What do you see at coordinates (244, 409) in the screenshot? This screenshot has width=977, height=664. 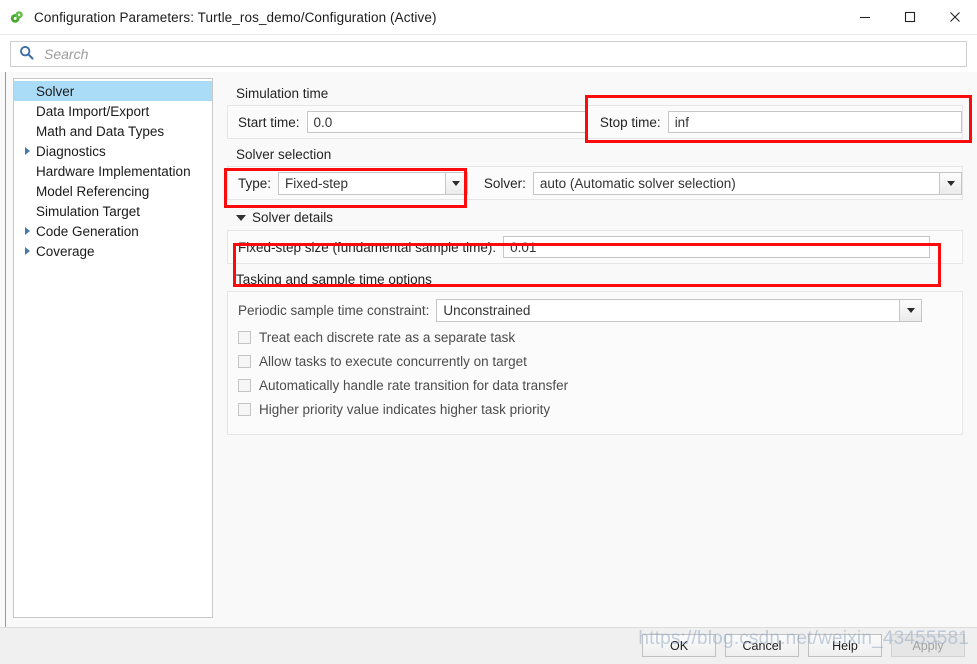 I see `checkbox-higher-priority` at bounding box center [244, 409].